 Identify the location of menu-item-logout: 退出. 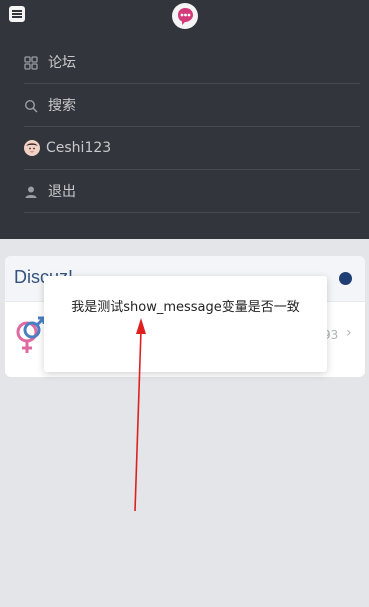
(192, 191).